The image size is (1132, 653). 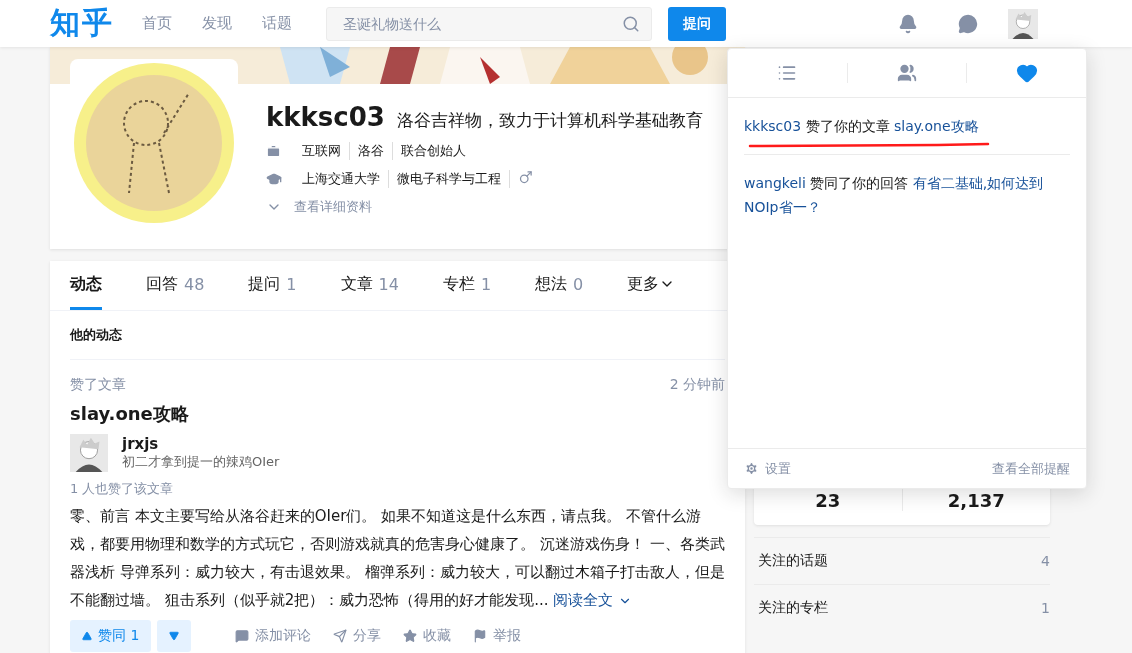 I want to click on profile-tab: 文章 14, so click(x=369, y=285).